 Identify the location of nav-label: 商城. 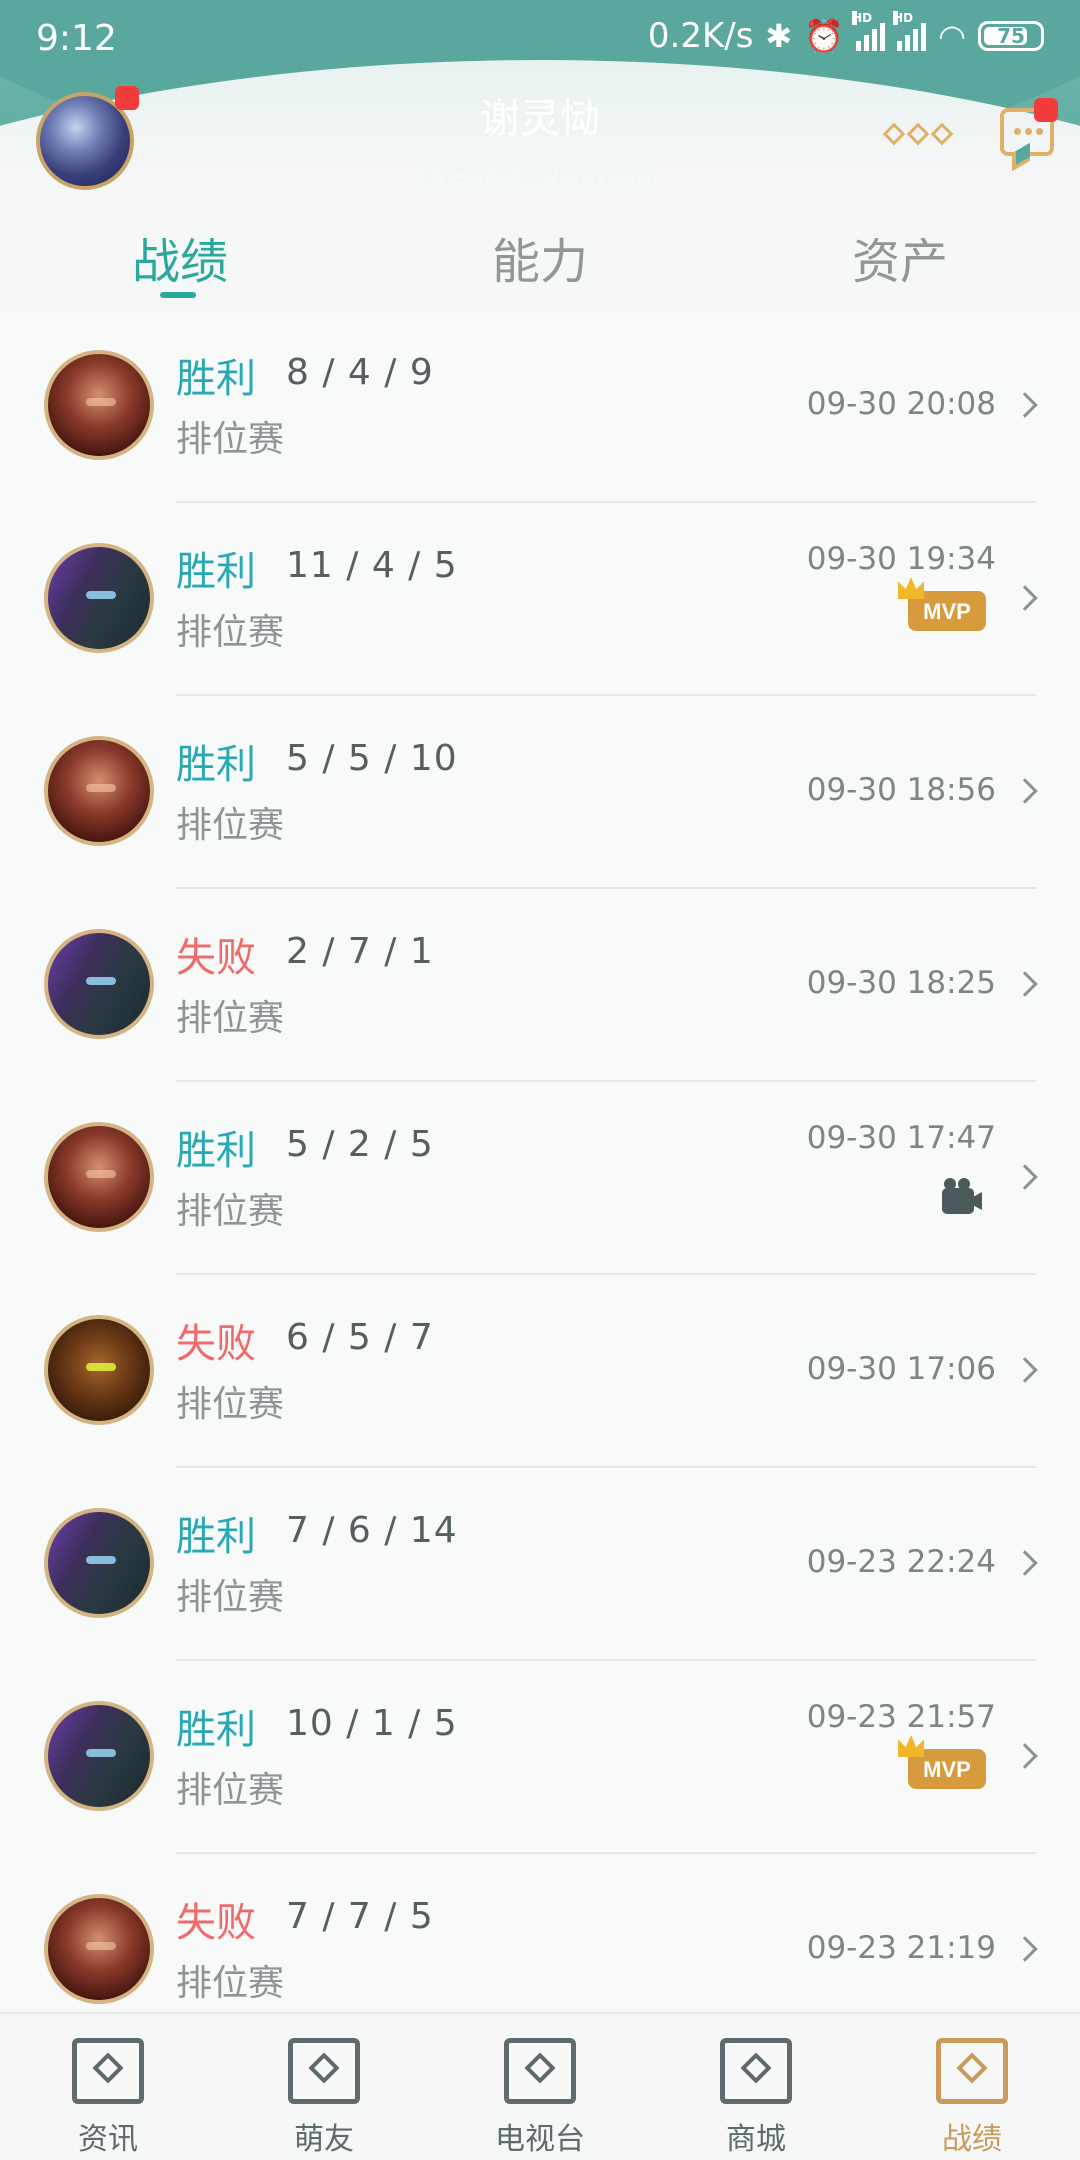
(756, 2139).